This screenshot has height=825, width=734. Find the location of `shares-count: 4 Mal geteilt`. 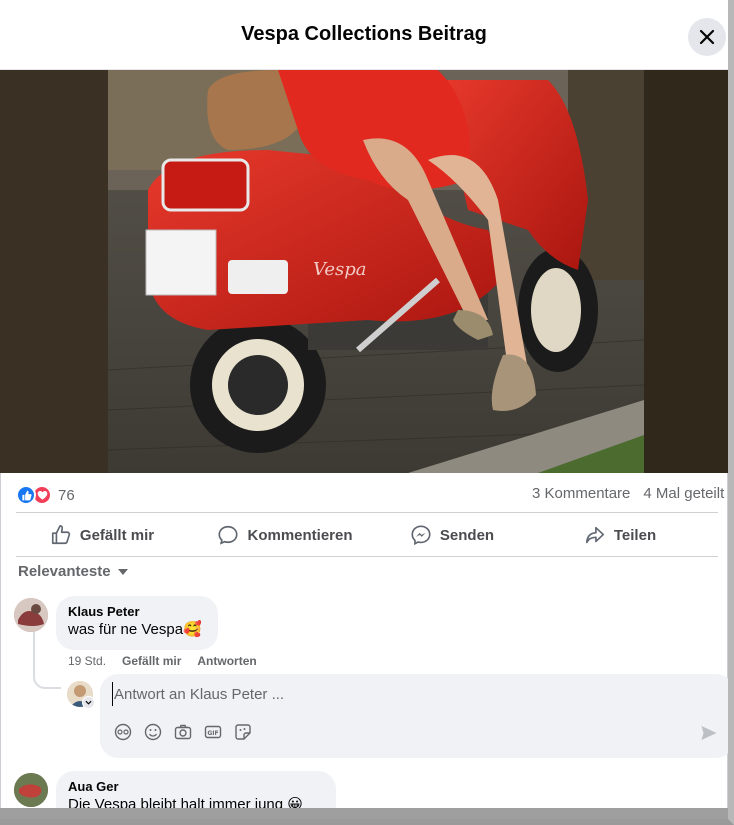

shares-count: 4 Mal geteilt is located at coordinates (683, 493).